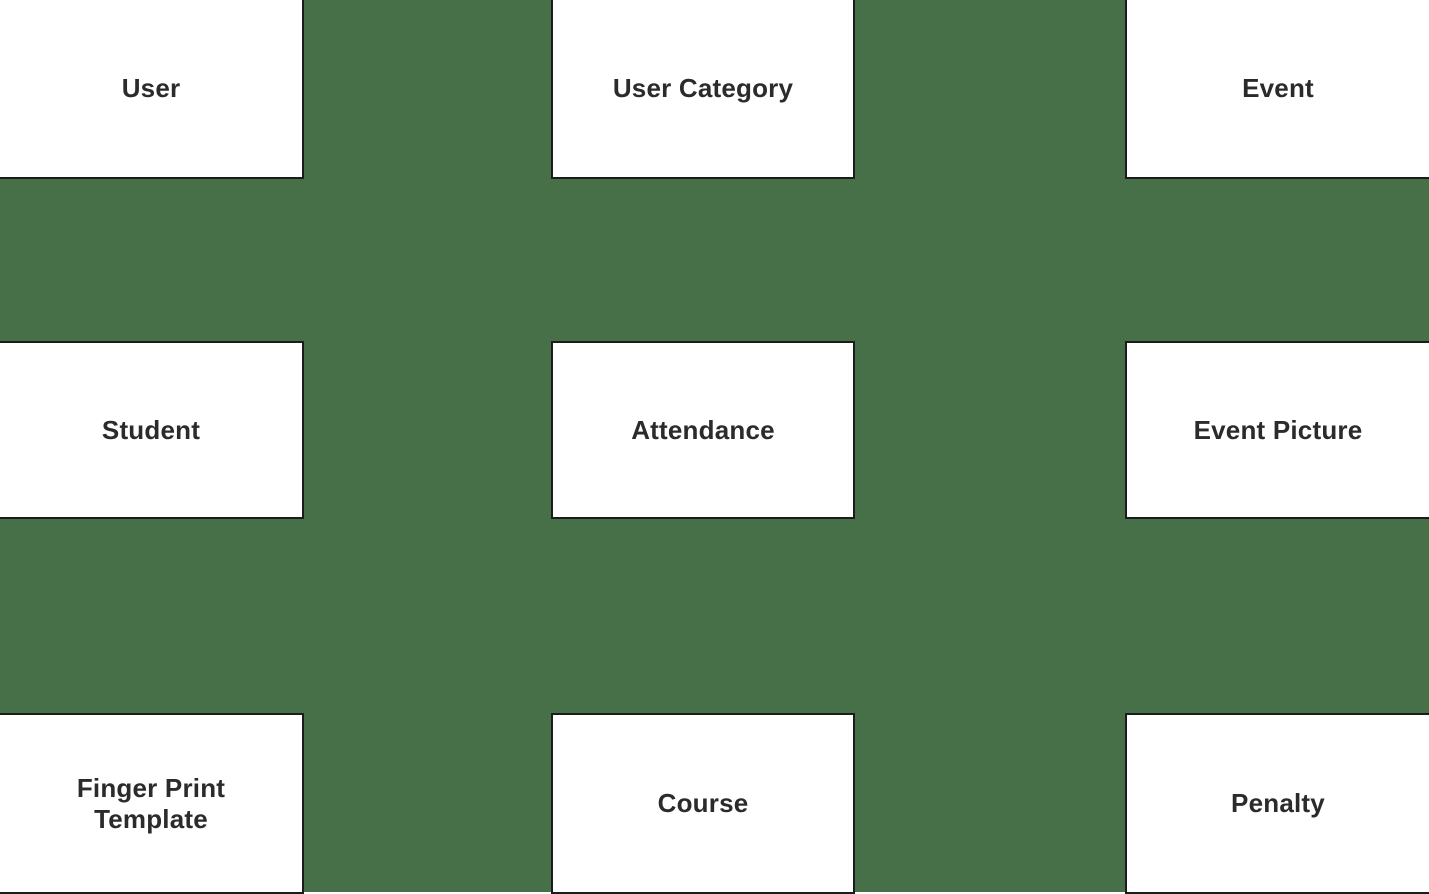 This screenshot has height=894, width=1429. I want to click on entity-box-attendance: Attendance, so click(703, 430).